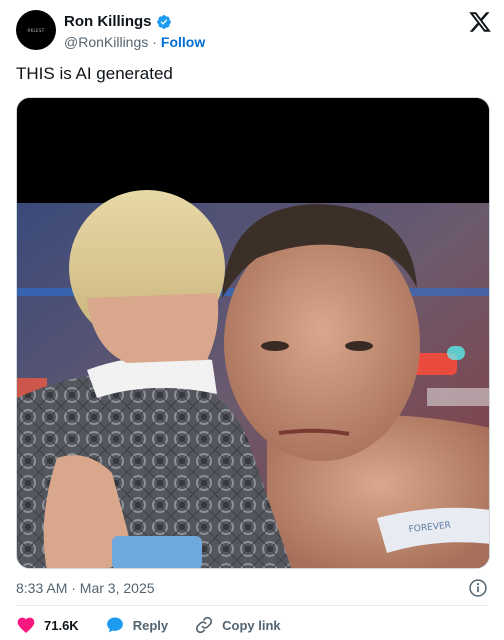  What do you see at coordinates (478, 588) in the screenshot?
I see `info-icon` at bounding box center [478, 588].